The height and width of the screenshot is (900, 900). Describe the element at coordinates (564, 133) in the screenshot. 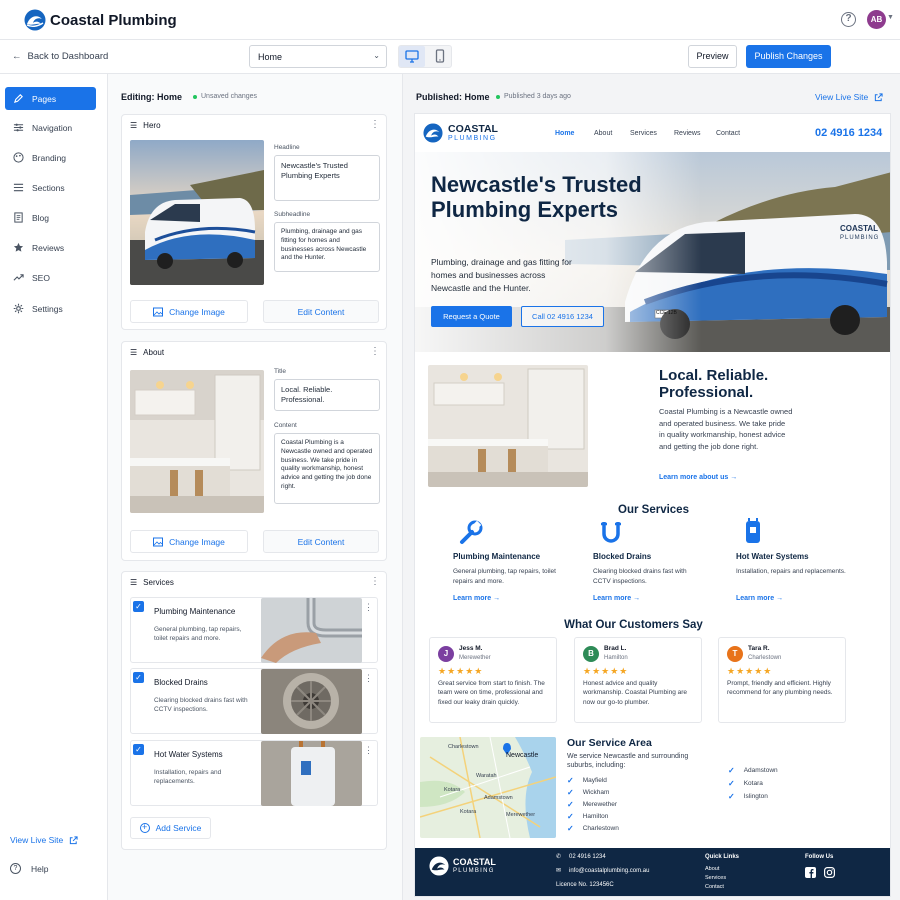

I see `site-nav-home: Home` at that location.